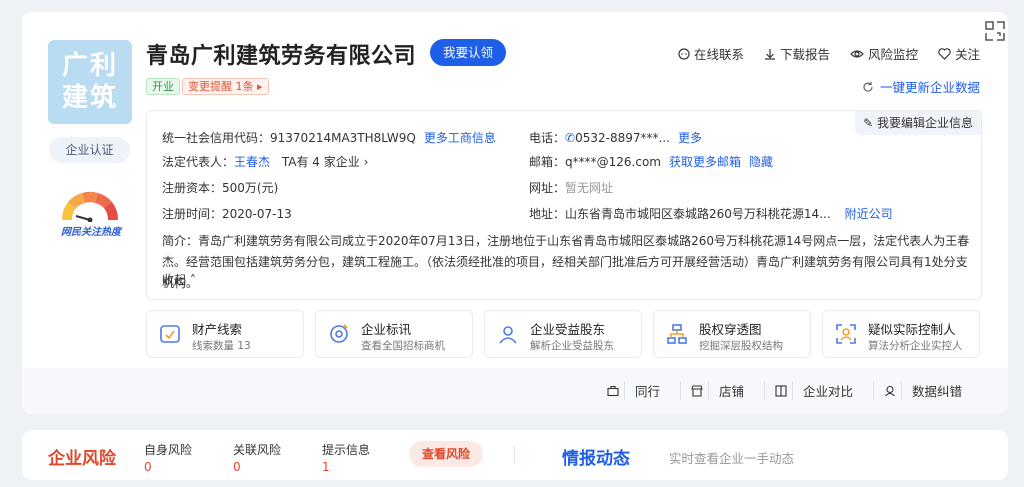  I want to click on email-row: 邮箱：q****@126.com 获取更多邮箱 隐藏, so click(651, 161).